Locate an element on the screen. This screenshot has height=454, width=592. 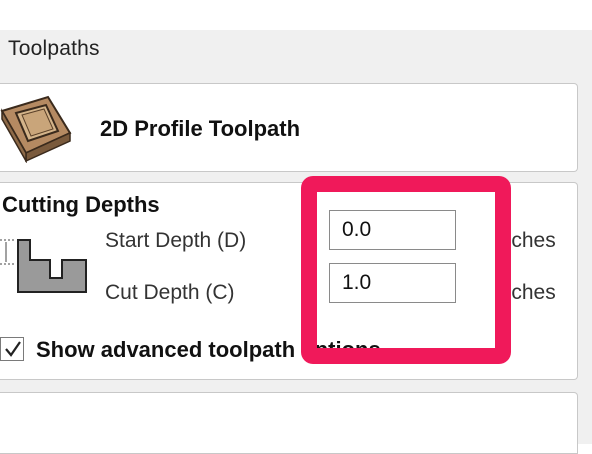
depth-diagram-icon is located at coordinates (46, 265).